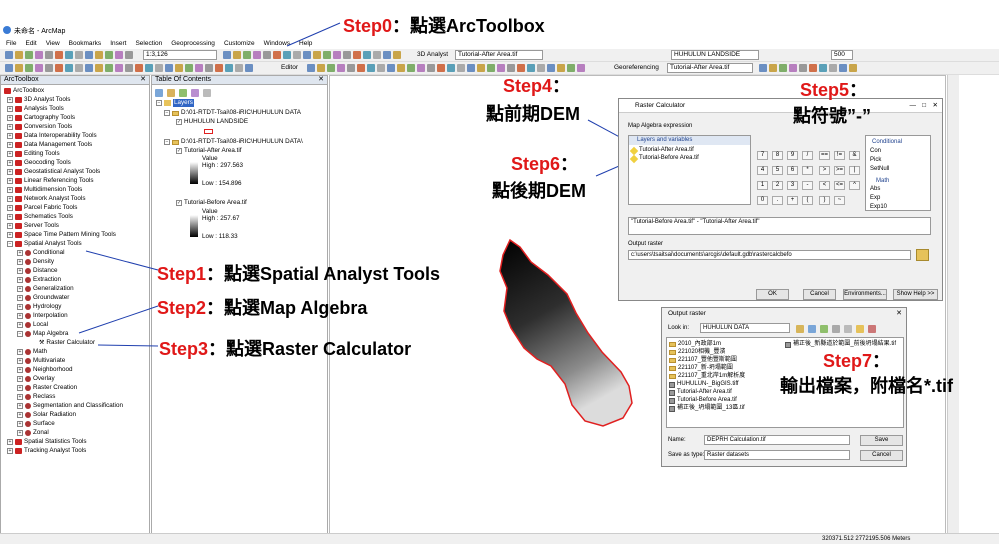  What do you see at coordinates (839, 185) in the screenshot?
I see `key-<=: <=` at bounding box center [839, 185].